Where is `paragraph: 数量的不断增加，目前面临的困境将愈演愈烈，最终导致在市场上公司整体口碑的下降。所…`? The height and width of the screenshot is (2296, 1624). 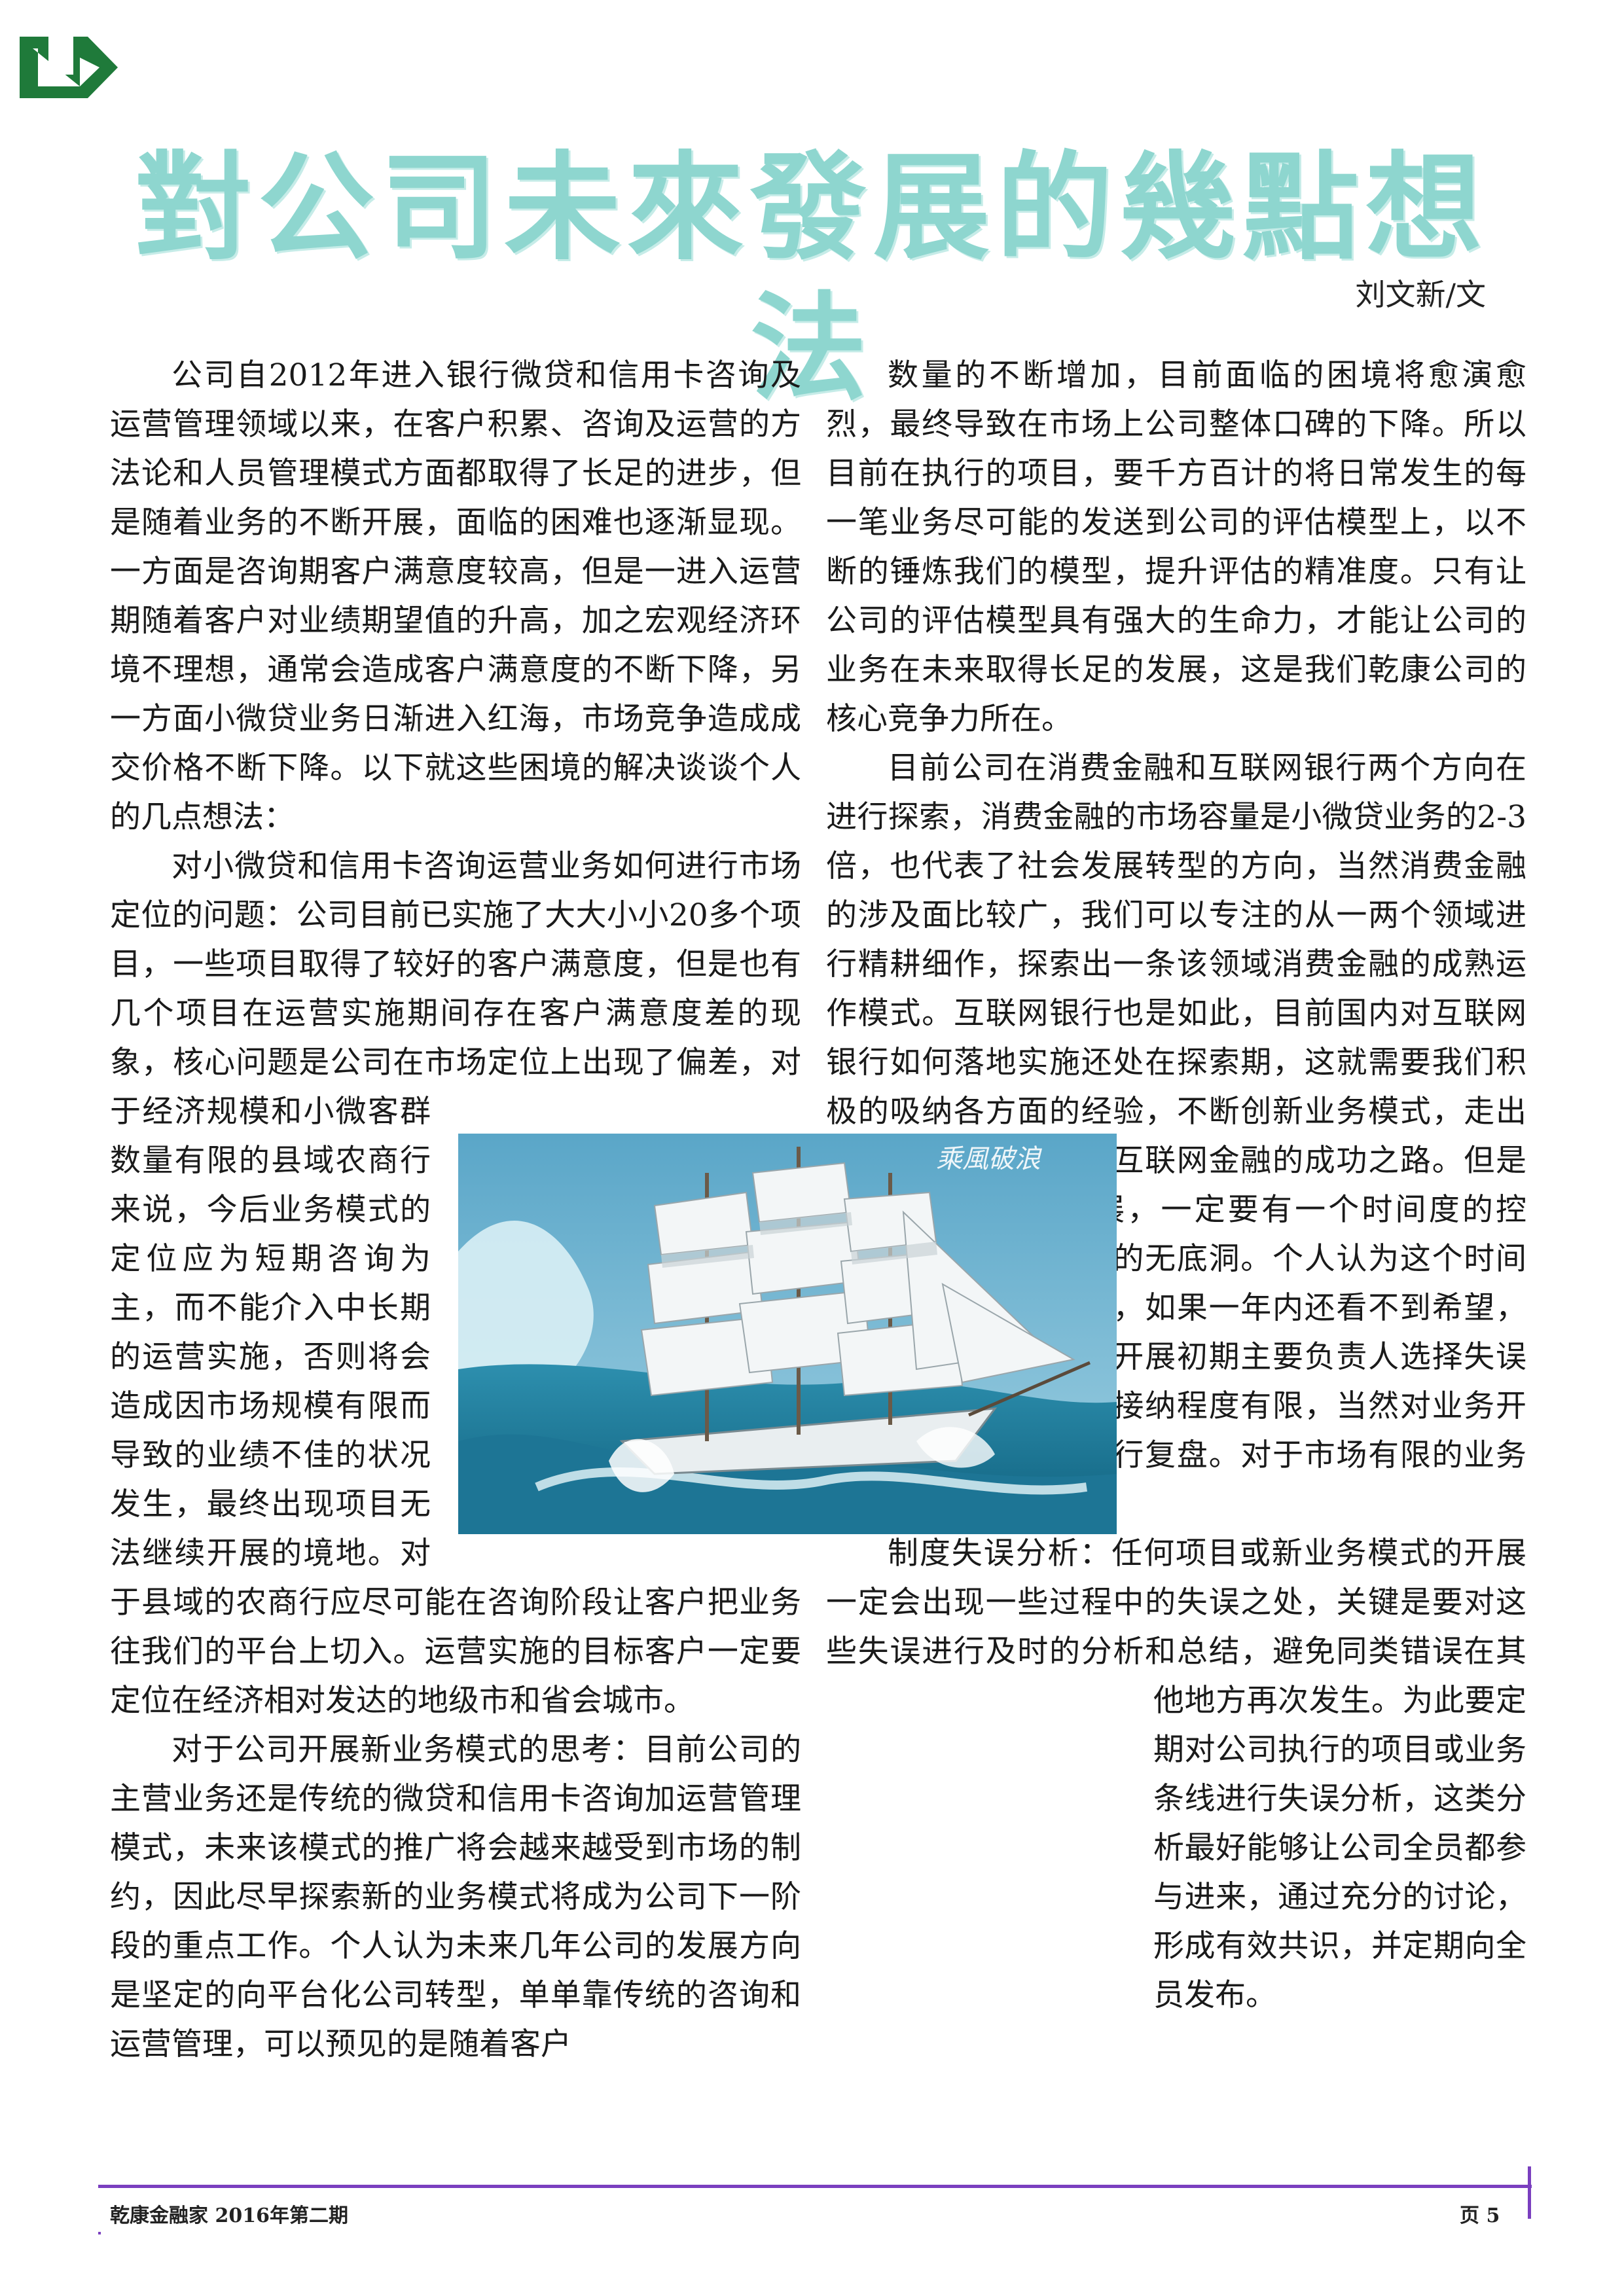 paragraph: 数量的不断增加，目前面临的困境将愈演愈烈，最终导致在市场上公司整体口碑的下降。所… is located at coordinates (1176, 547).